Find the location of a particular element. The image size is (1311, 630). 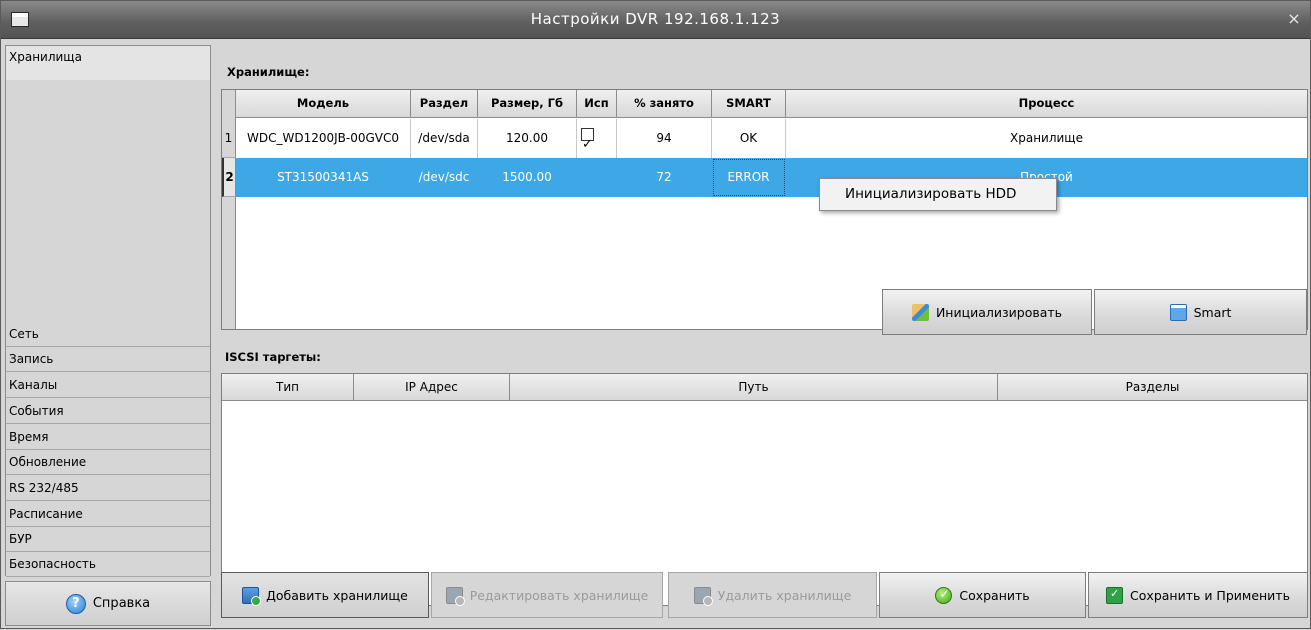

delete-storage-button: Удалить хранилище is located at coordinates (772, 595).